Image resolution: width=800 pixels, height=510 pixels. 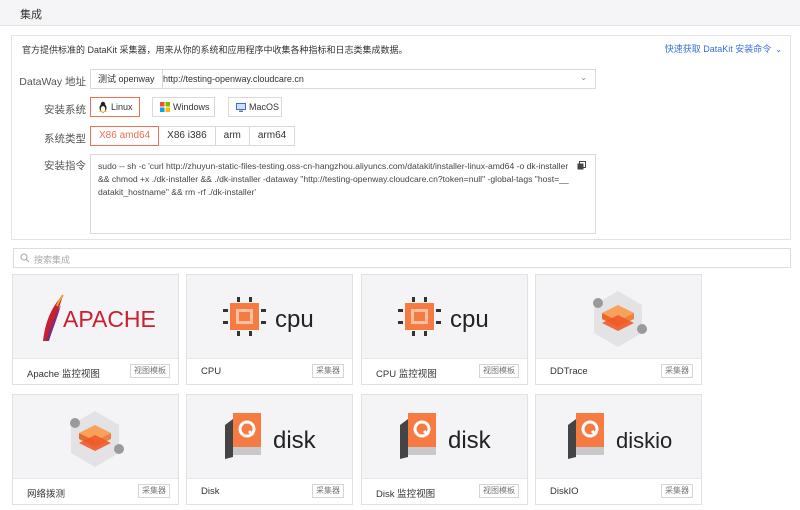 What do you see at coordinates (25, 258) in the screenshot?
I see `search-icon` at bounding box center [25, 258].